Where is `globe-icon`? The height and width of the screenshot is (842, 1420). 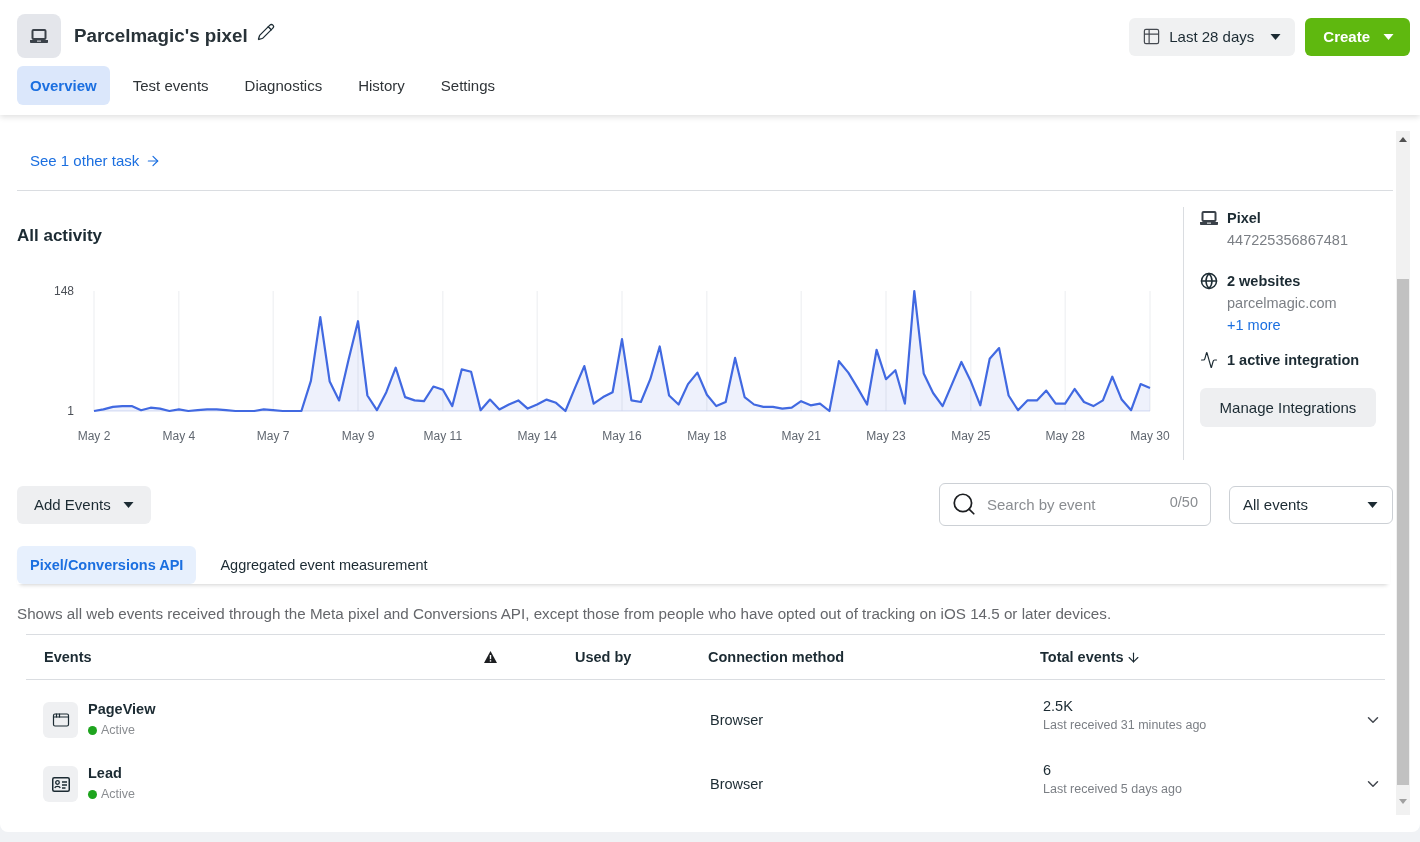
globe-icon is located at coordinates (1209, 281).